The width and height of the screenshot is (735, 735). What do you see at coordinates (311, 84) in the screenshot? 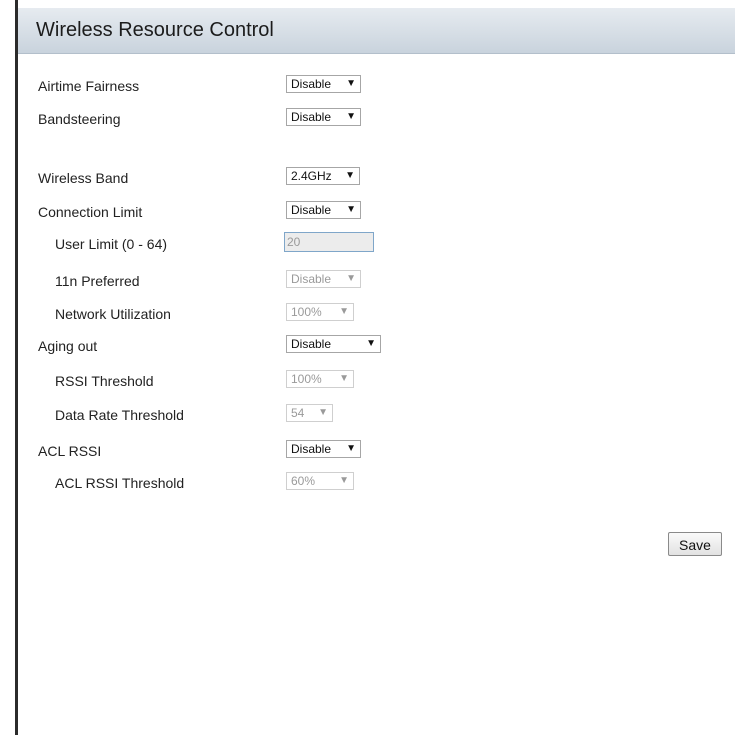
I see `airtime-fairness-value: Disable` at bounding box center [311, 84].